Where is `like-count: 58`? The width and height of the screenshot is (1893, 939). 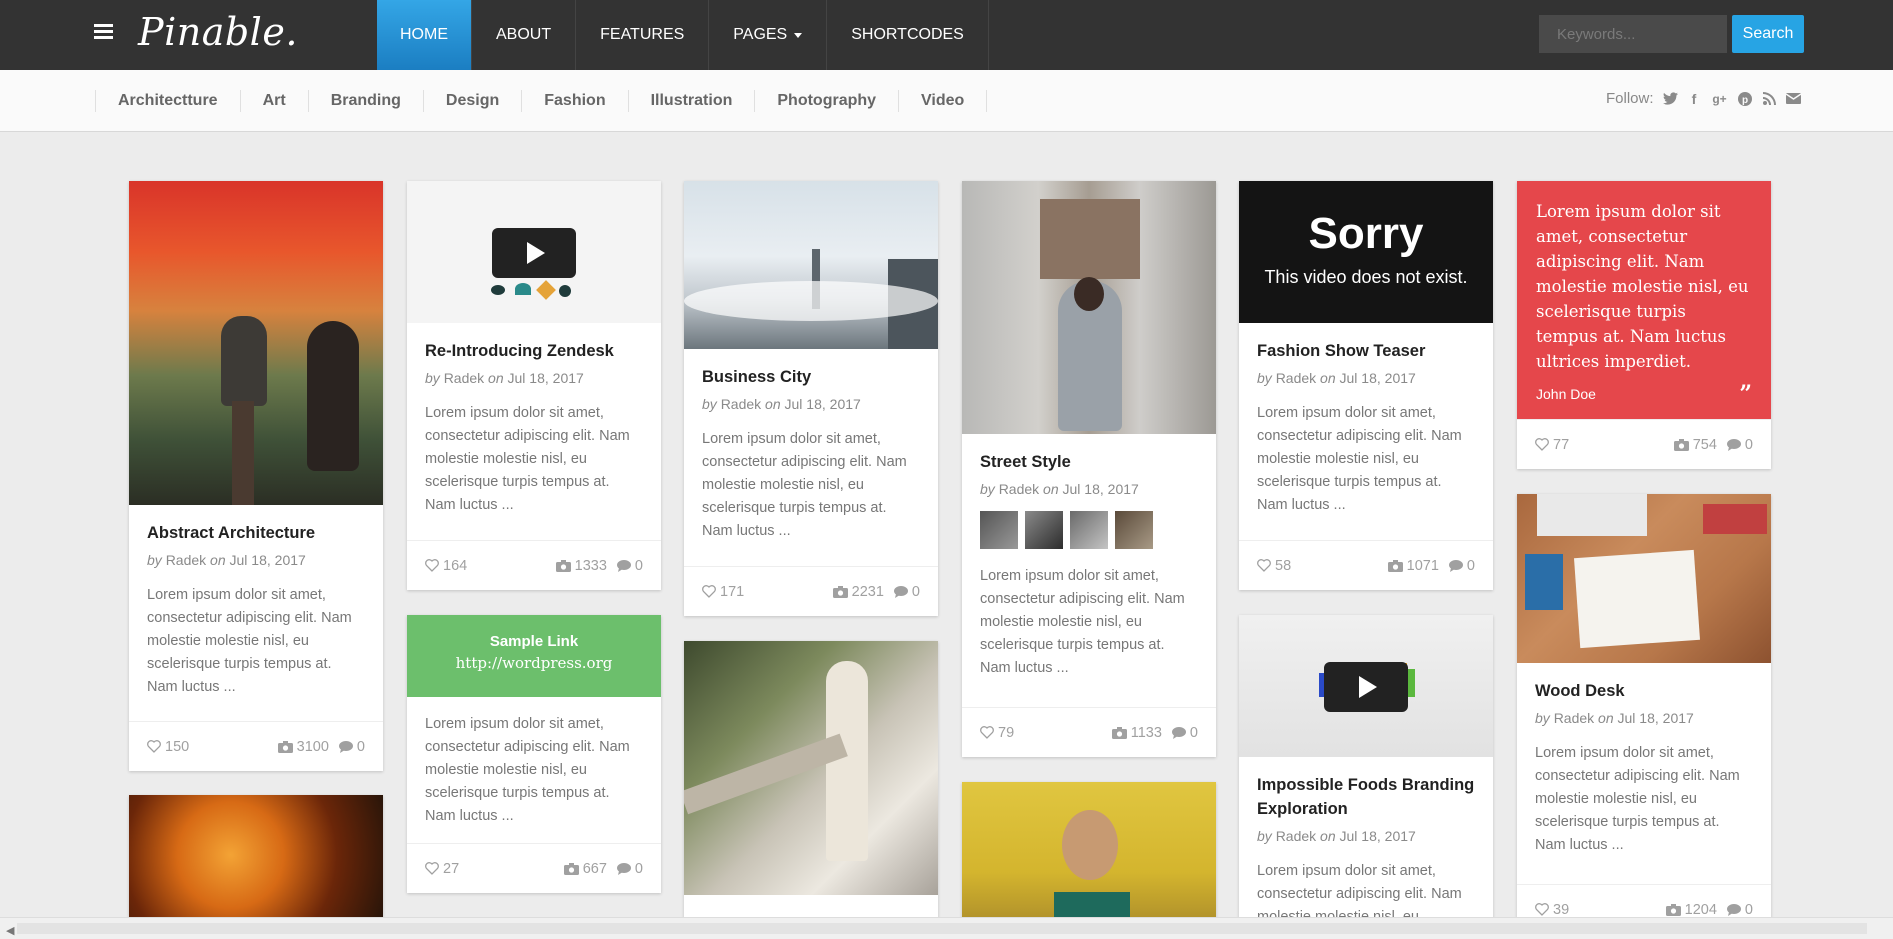 like-count: 58 is located at coordinates (1274, 566).